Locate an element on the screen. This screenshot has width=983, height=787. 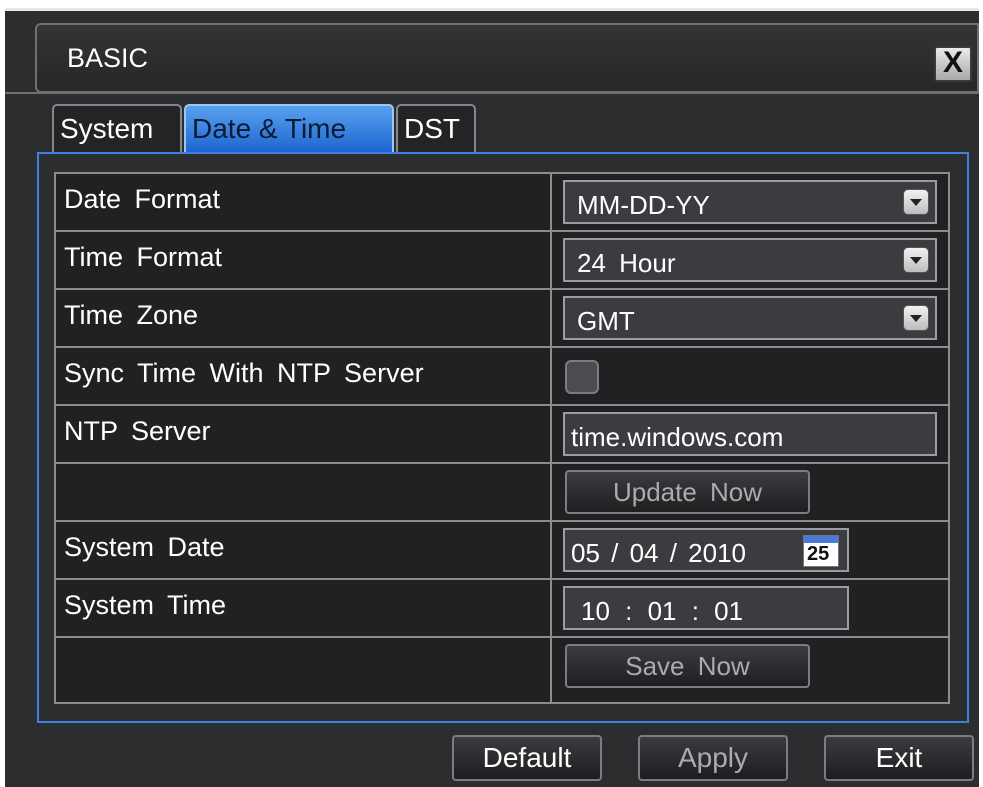
time-zone-select: GMT is located at coordinates (750, 318).